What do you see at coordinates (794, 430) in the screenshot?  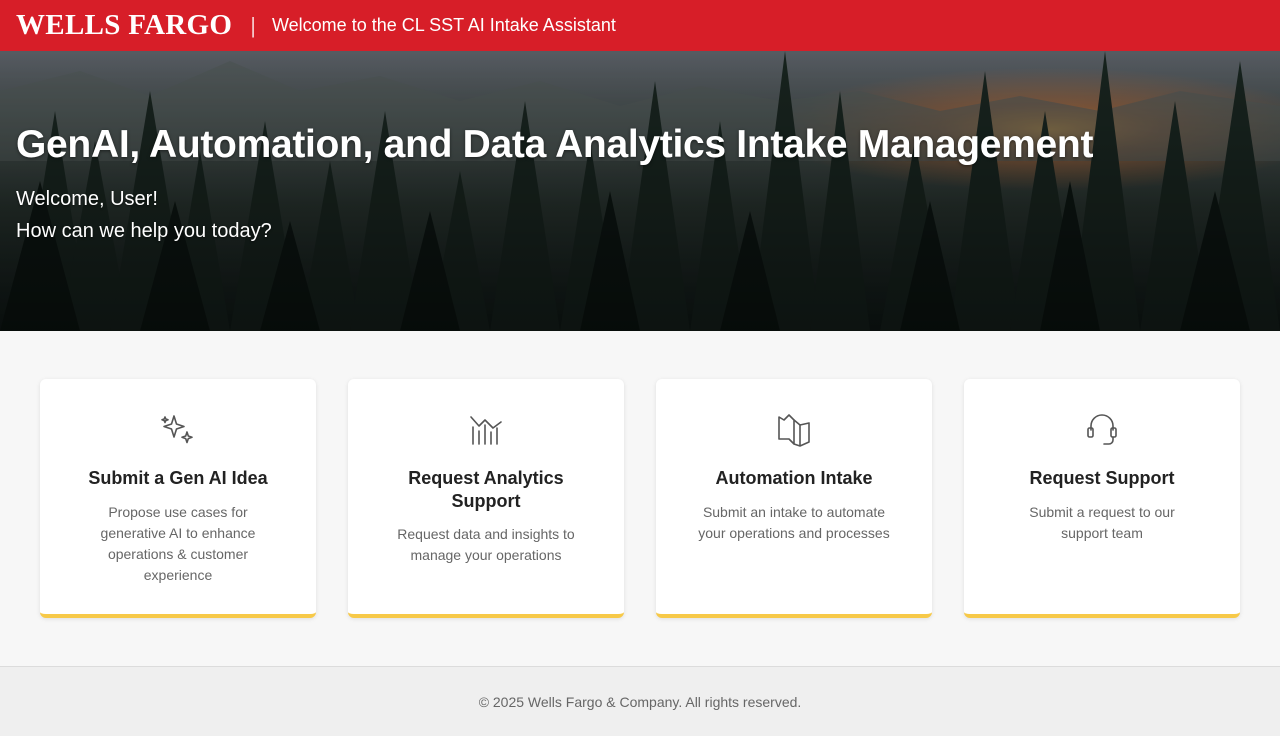 I see `automation-icon` at bounding box center [794, 430].